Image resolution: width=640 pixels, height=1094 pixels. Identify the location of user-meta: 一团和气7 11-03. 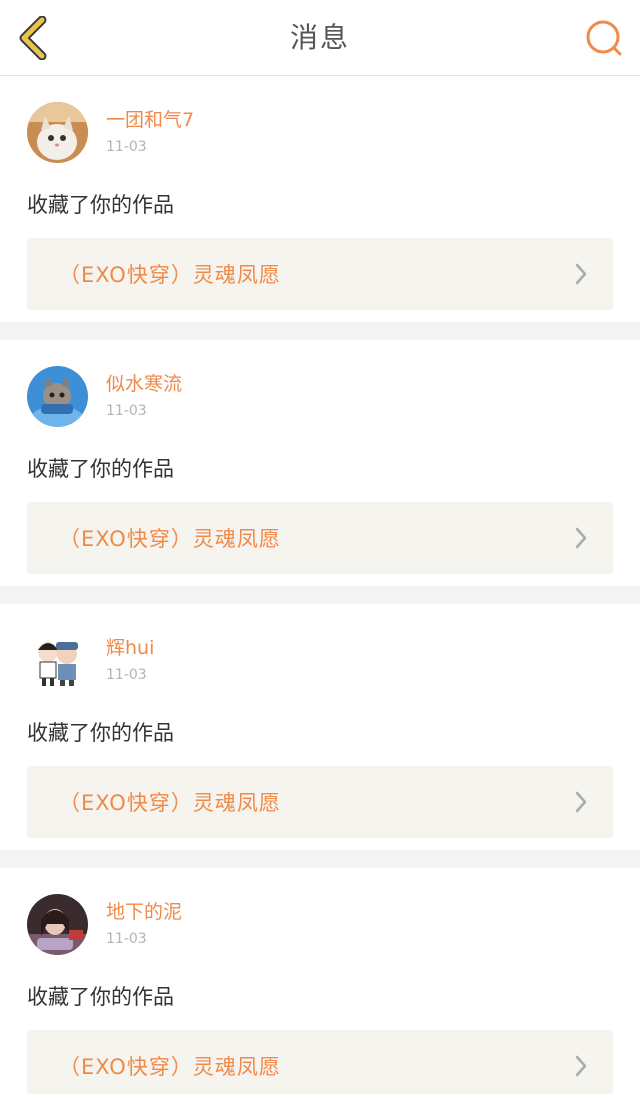
(150, 129).